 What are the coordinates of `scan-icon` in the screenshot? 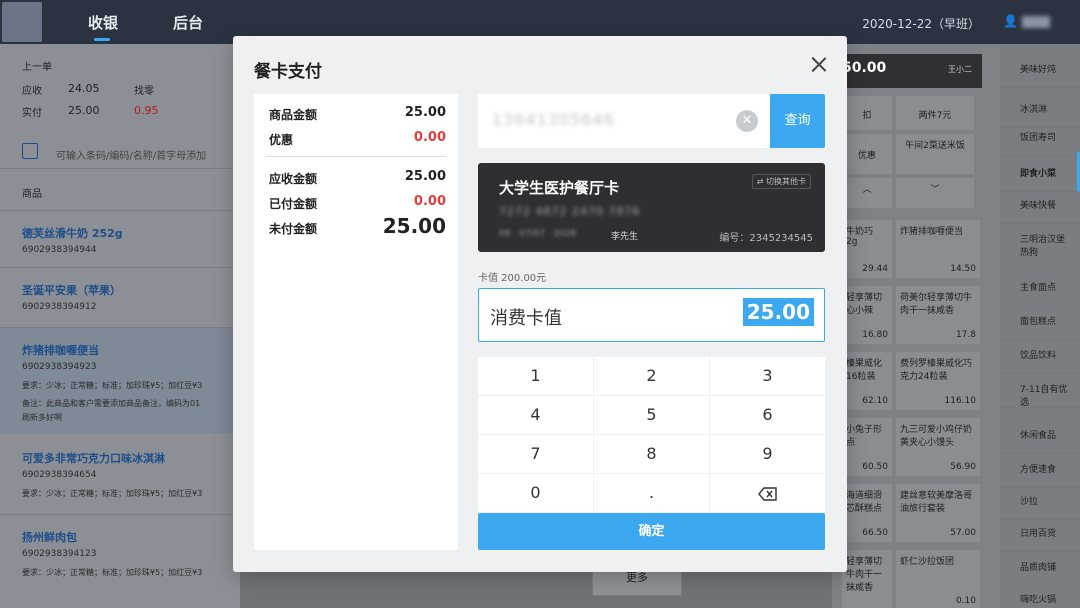 It's located at (30, 151).